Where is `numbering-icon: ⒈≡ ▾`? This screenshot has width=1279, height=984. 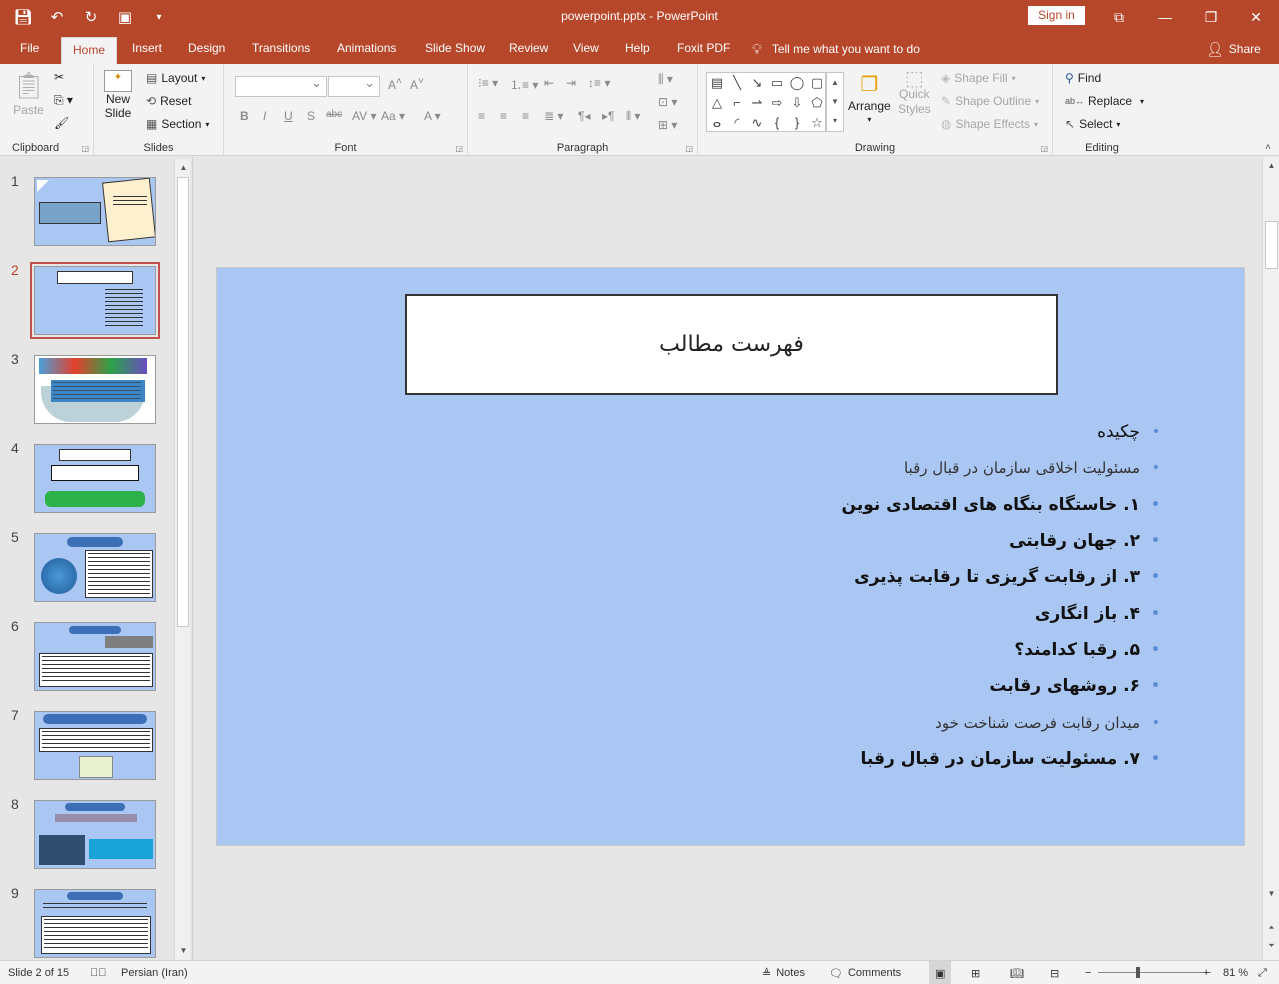
numbering-icon: ⒈≡ ▾ is located at coordinates (524, 84).